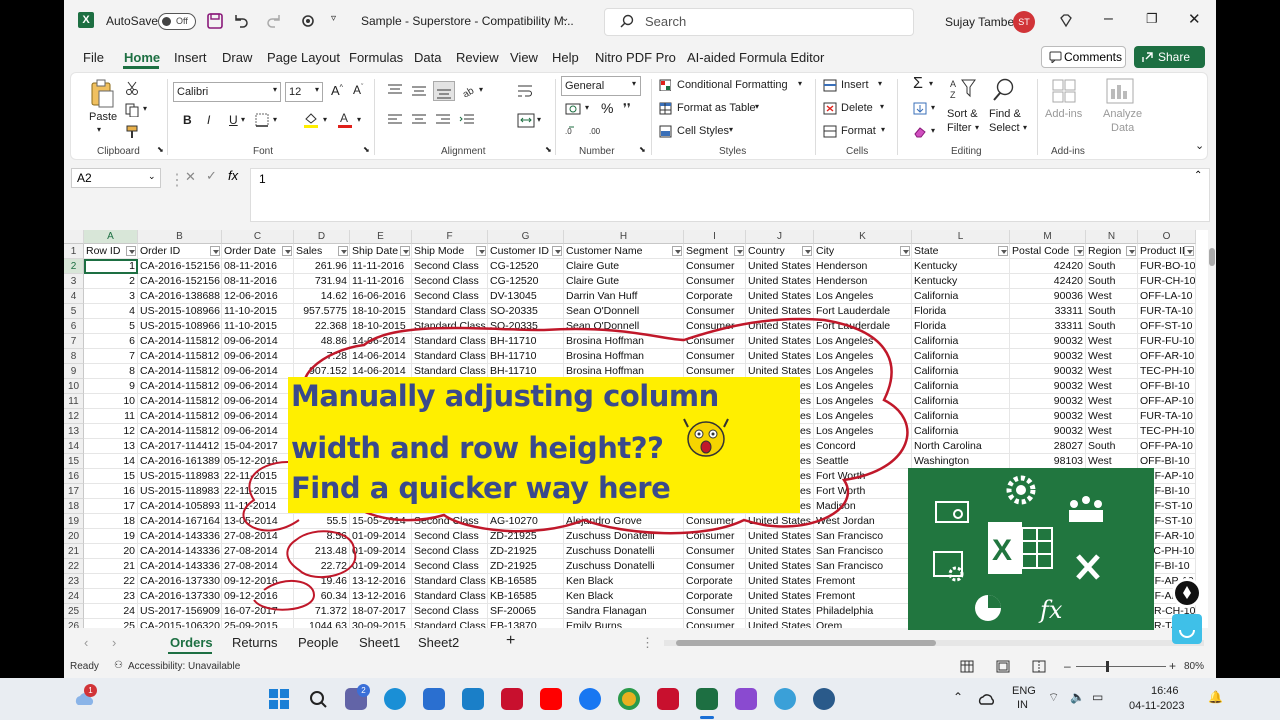 Image resolution: width=1280 pixels, height=720 pixels. What do you see at coordinates (806, 643) in the screenshot?
I see `horizontal-scroll-thumb` at bounding box center [806, 643].